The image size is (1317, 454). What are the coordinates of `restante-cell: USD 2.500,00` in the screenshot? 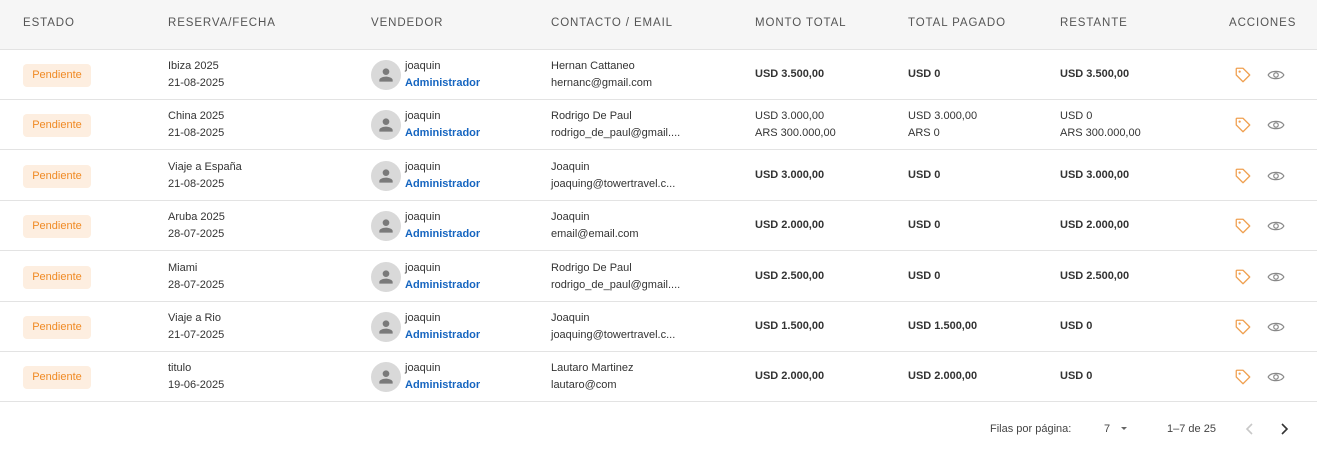 It's located at (1094, 276).